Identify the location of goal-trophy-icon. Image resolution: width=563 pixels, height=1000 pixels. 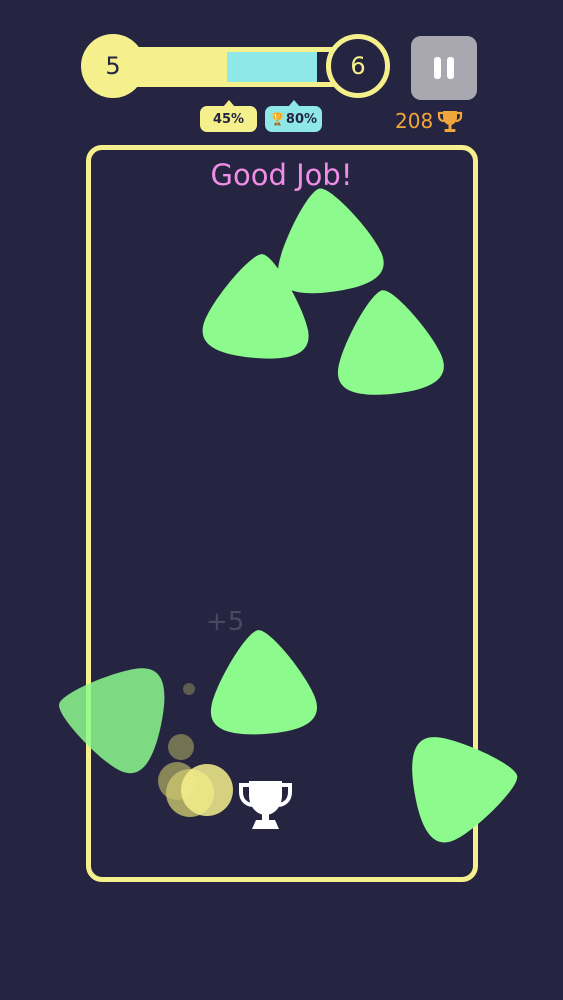
(265, 805).